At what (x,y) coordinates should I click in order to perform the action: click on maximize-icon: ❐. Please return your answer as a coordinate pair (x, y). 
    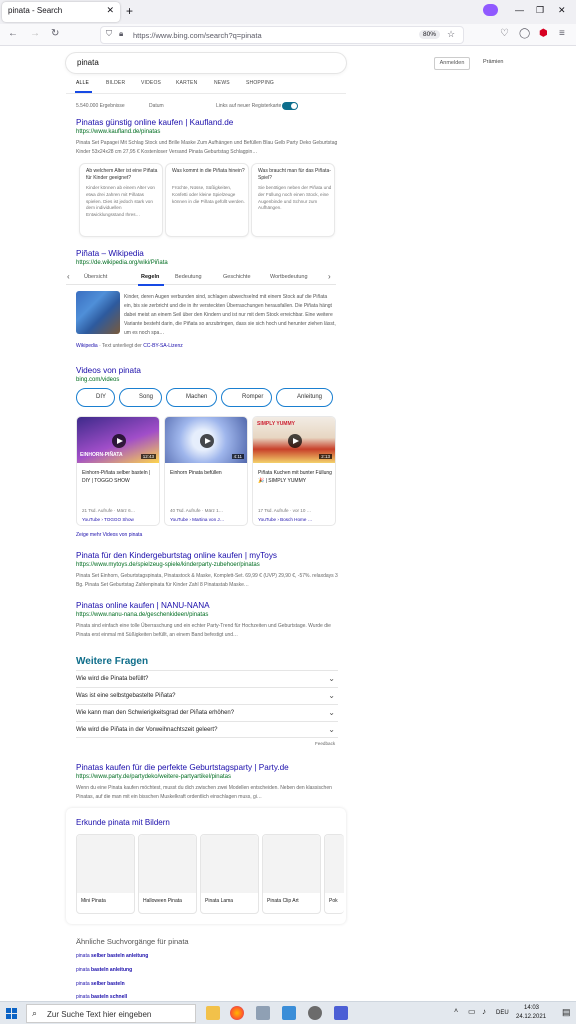
    Looking at the image, I should click on (540, 10).